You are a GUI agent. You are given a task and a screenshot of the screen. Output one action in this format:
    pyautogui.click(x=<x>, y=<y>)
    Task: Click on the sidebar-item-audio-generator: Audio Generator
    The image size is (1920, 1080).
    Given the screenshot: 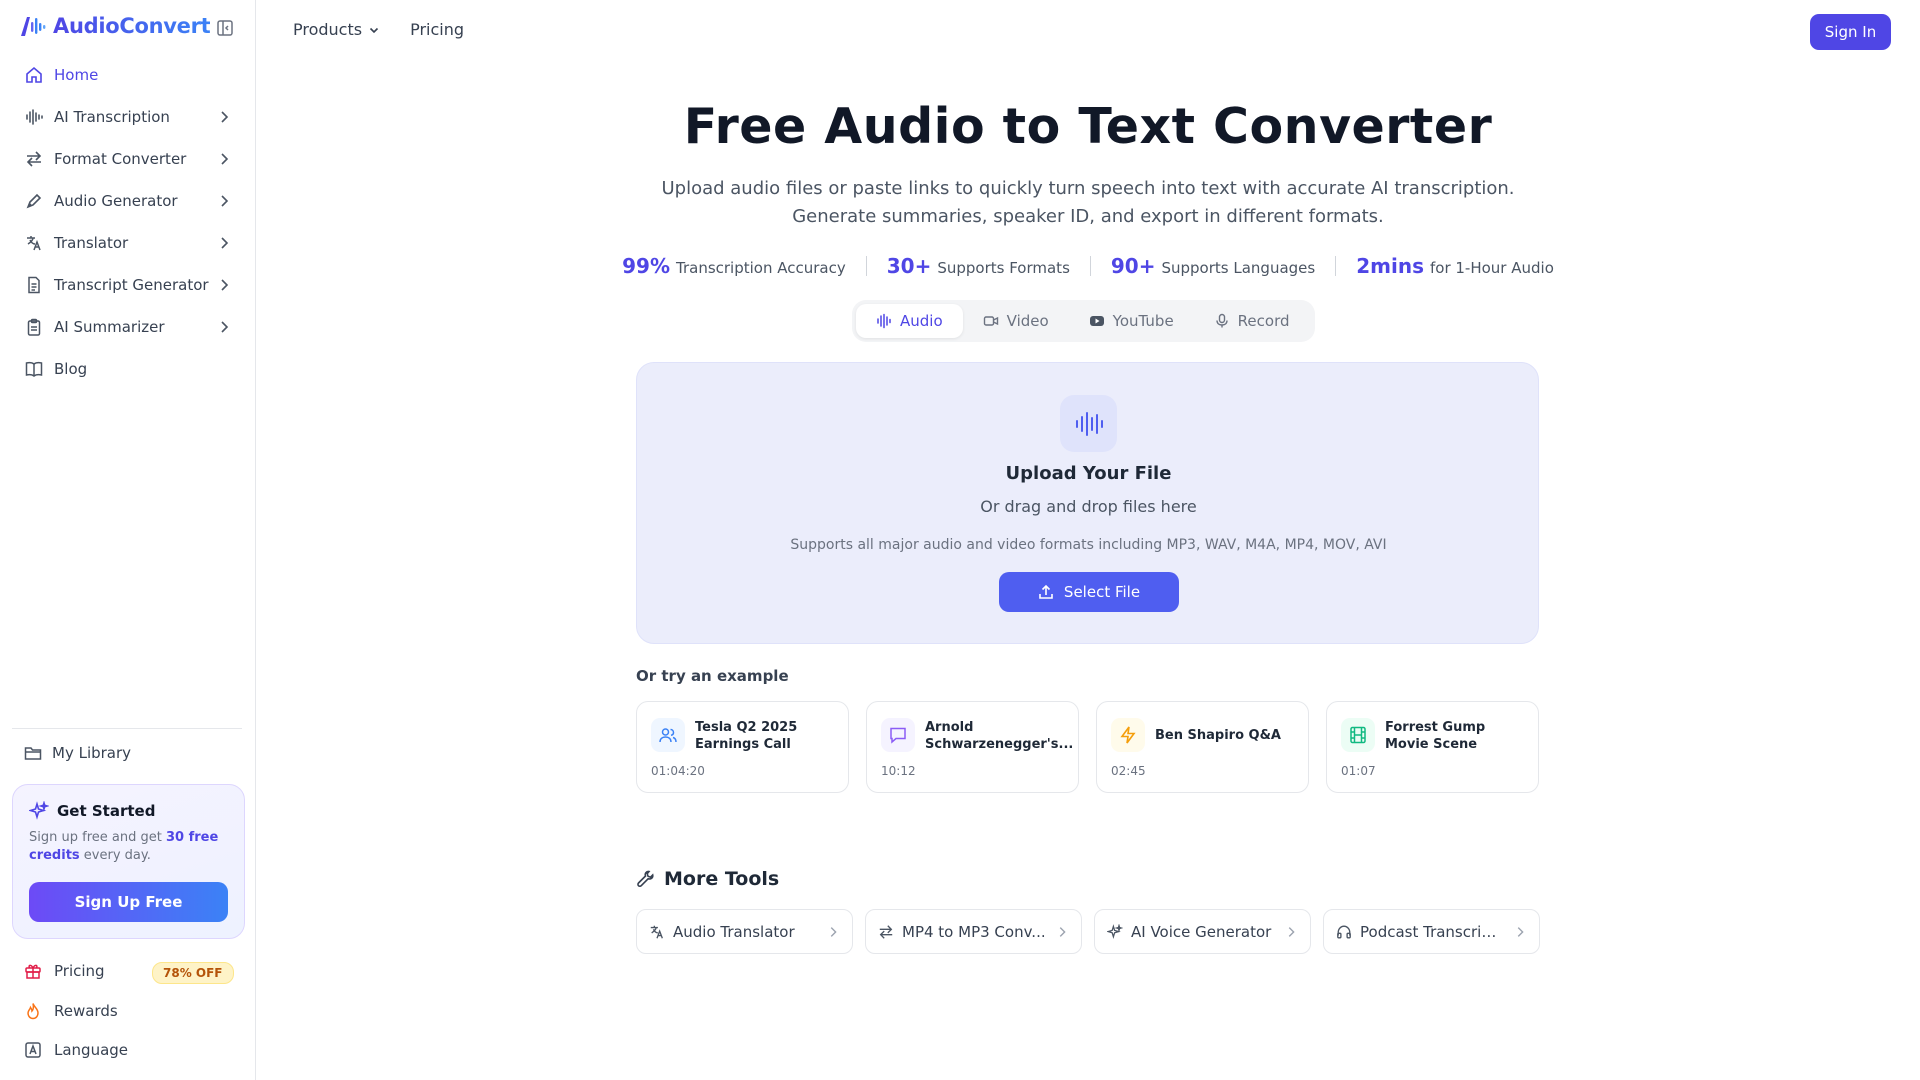 What is the action you would take?
    pyautogui.click(x=128, y=201)
    